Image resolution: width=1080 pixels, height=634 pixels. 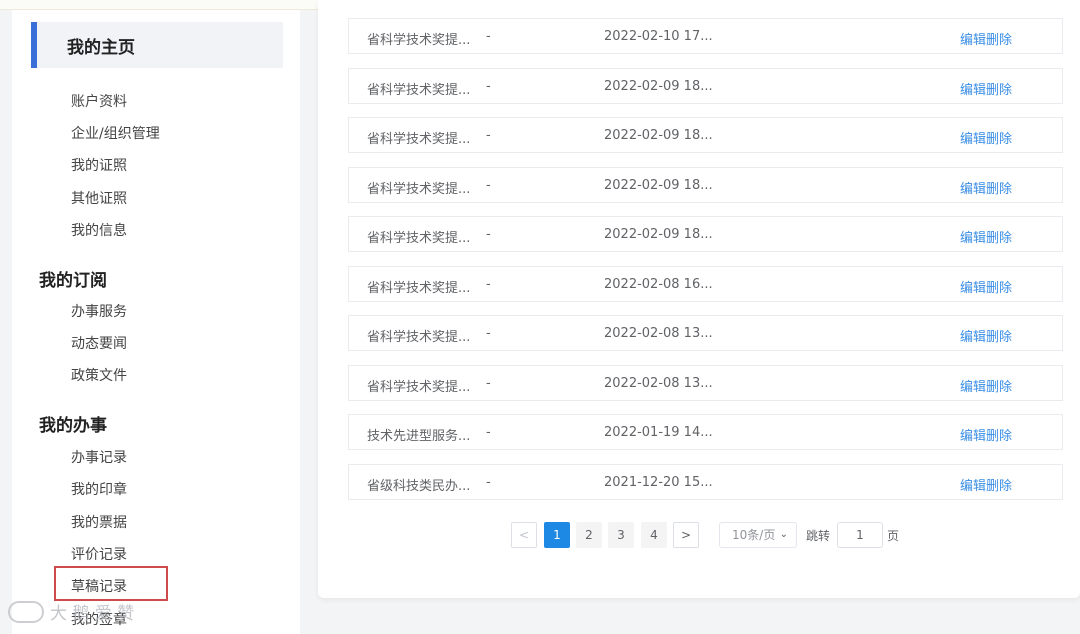 What do you see at coordinates (99, 311) in the screenshot?
I see `sidebar-item-services: 办事服务` at bounding box center [99, 311].